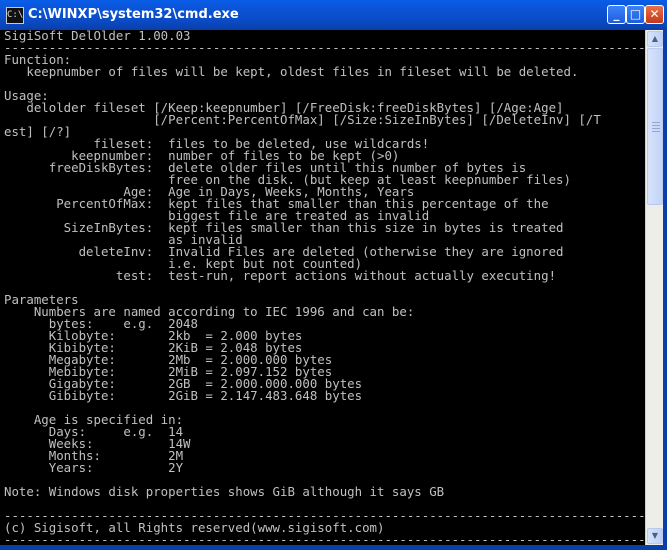 This screenshot has height=550, width=667. Describe the element at coordinates (655, 536) in the screenshot. I see `scroll-down-button: ▼` at that location.